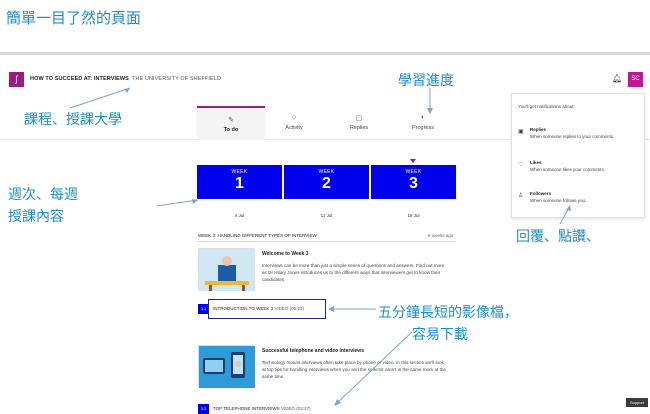 The image size is (650, 414). Describe the element at coordinates (440, 335) in the screenshot. I see `video-caption-line-2: 容易下載` at that location.